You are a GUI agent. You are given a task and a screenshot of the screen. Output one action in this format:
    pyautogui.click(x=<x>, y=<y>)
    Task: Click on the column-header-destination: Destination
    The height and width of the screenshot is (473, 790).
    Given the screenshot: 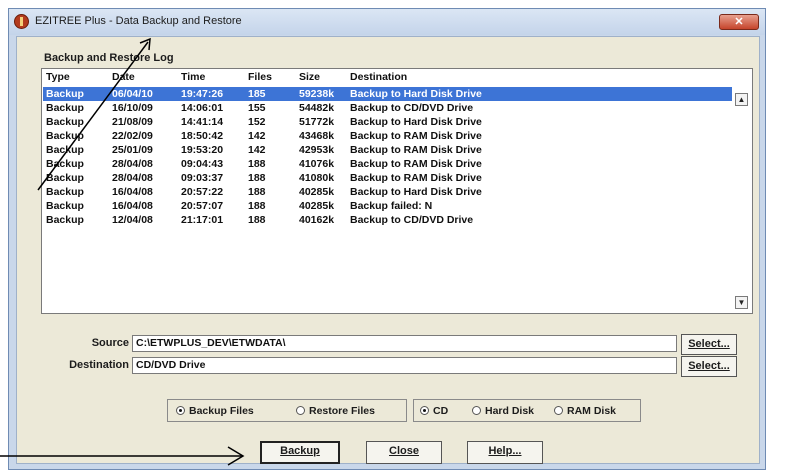 What is the action you would take?
    pyautogui.click(x=378, y=77)
    